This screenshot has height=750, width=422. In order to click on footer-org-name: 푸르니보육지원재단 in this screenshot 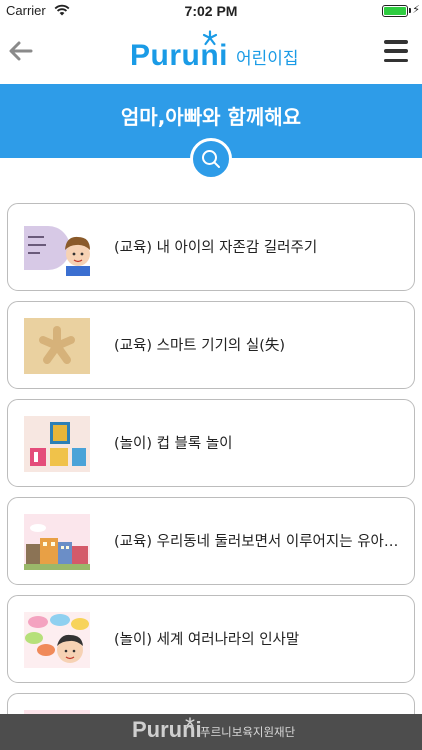, I will do `click(248, 732)`.